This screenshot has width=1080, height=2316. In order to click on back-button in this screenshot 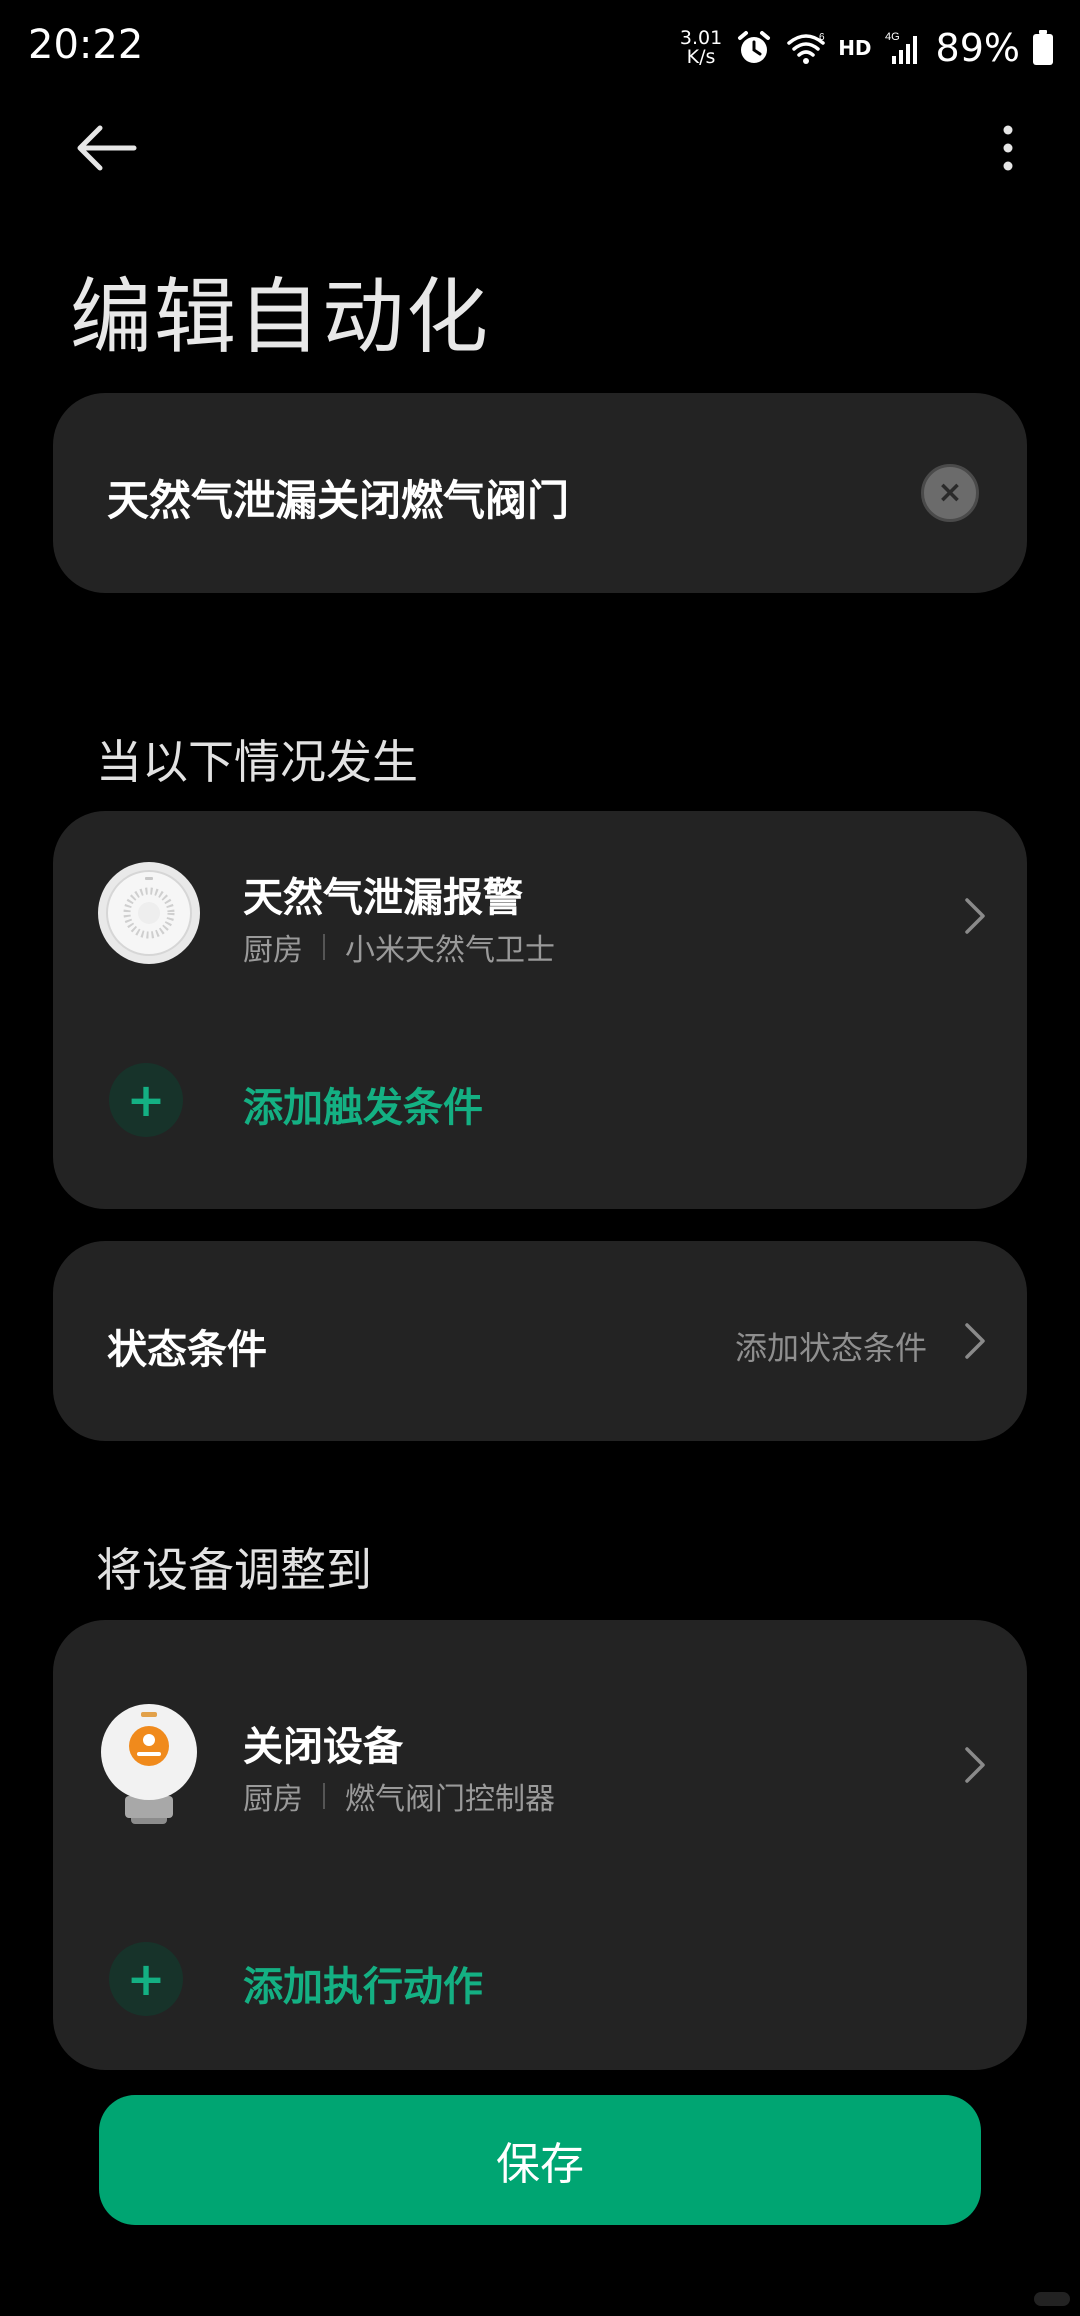, I will do `click(106, 148)`.